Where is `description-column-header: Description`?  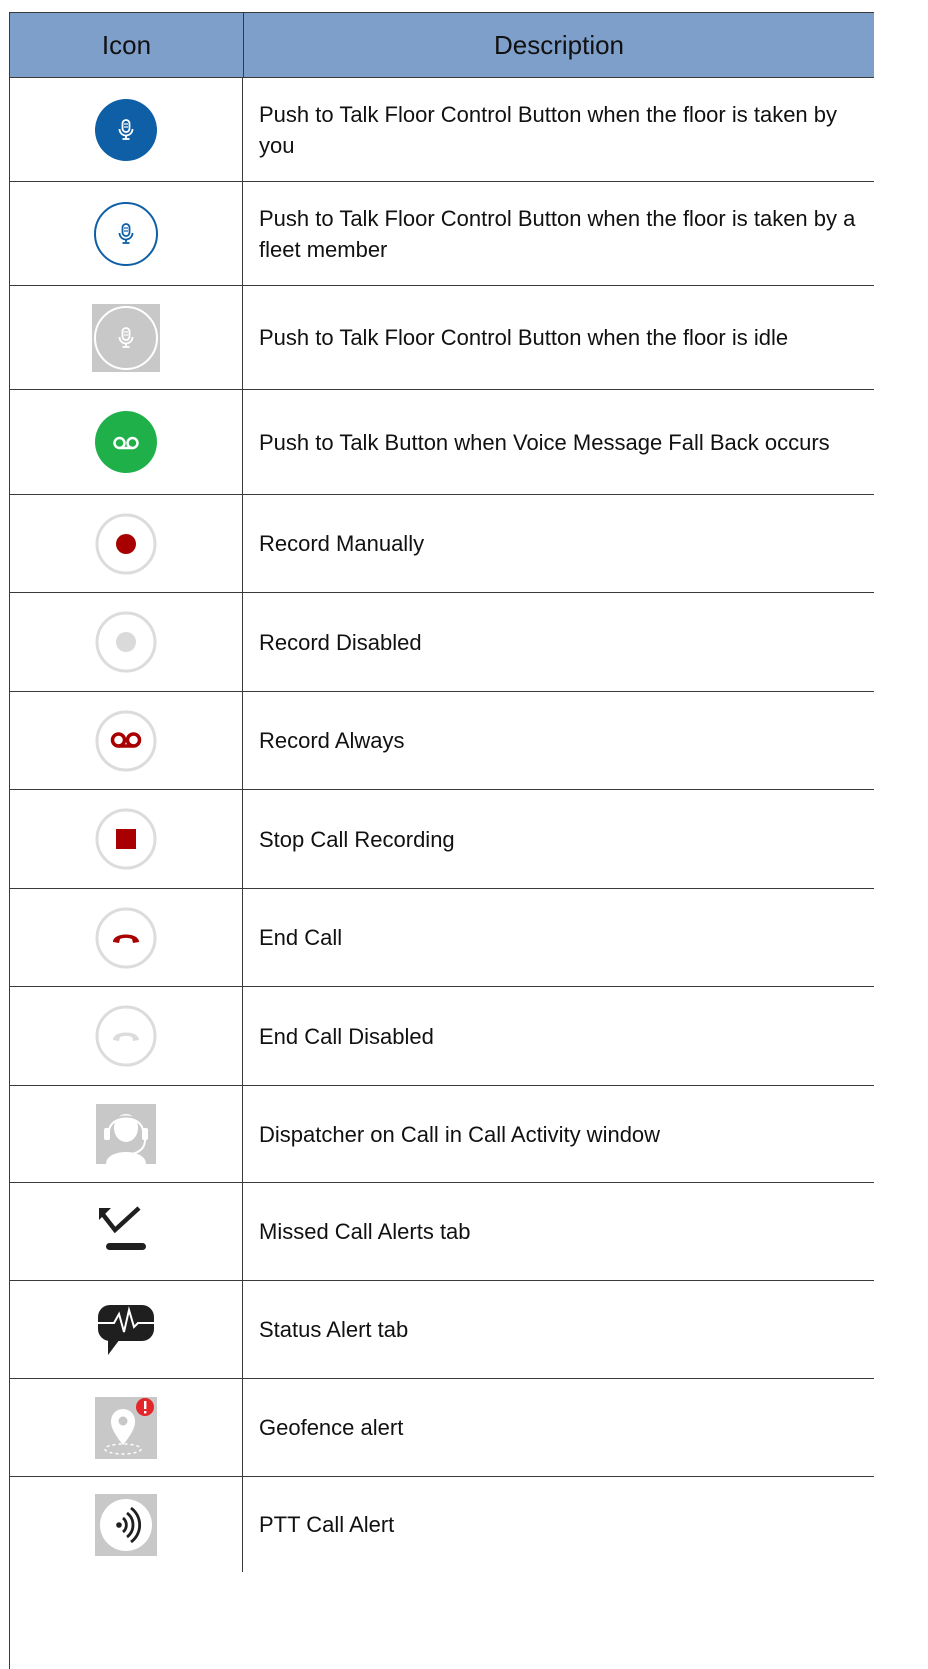 description-column-header: Description is located at coordinates (559, 44).